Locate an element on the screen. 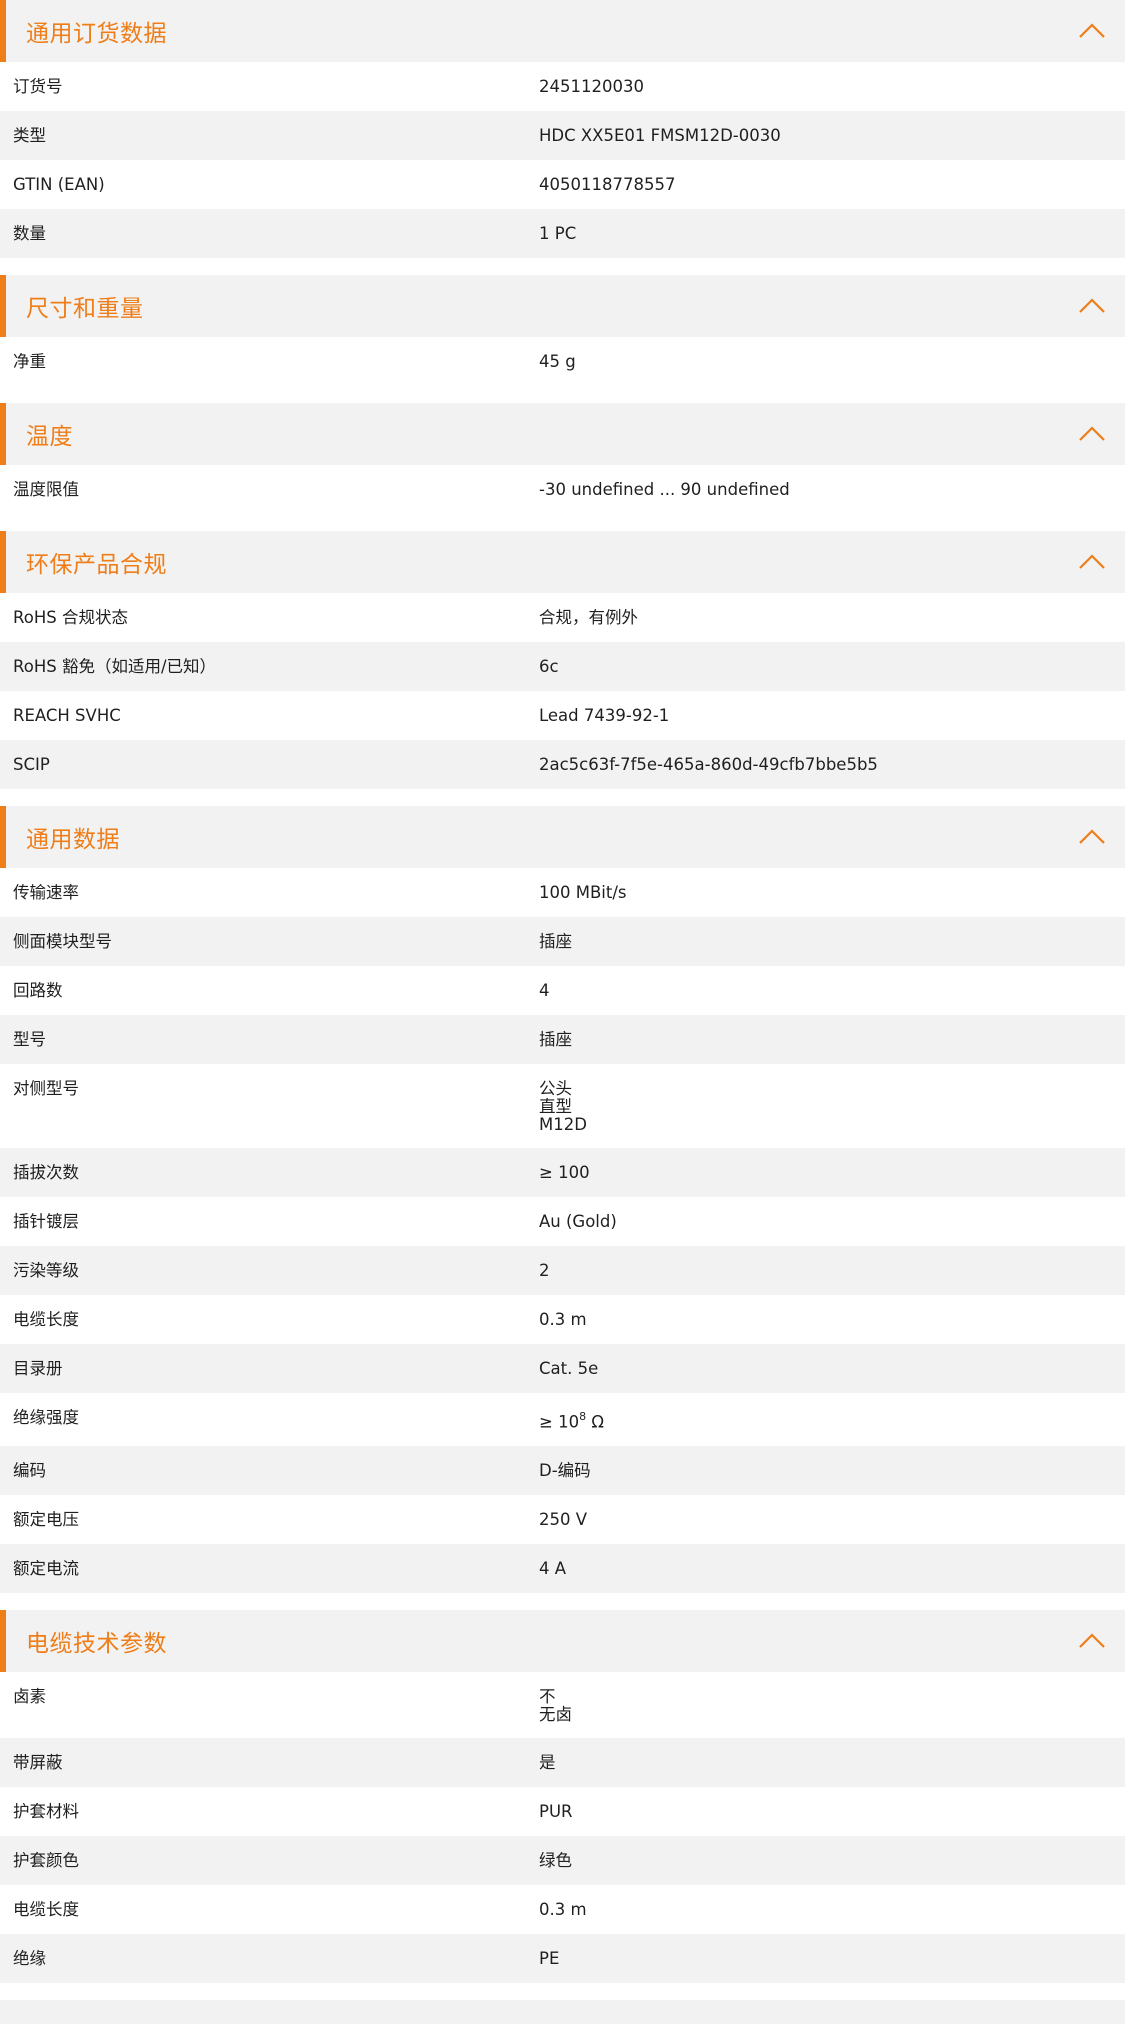 This screenshot has height=2038, width=1125. spec-label: GTIN (EAN) is located at coordinates (59, 184).